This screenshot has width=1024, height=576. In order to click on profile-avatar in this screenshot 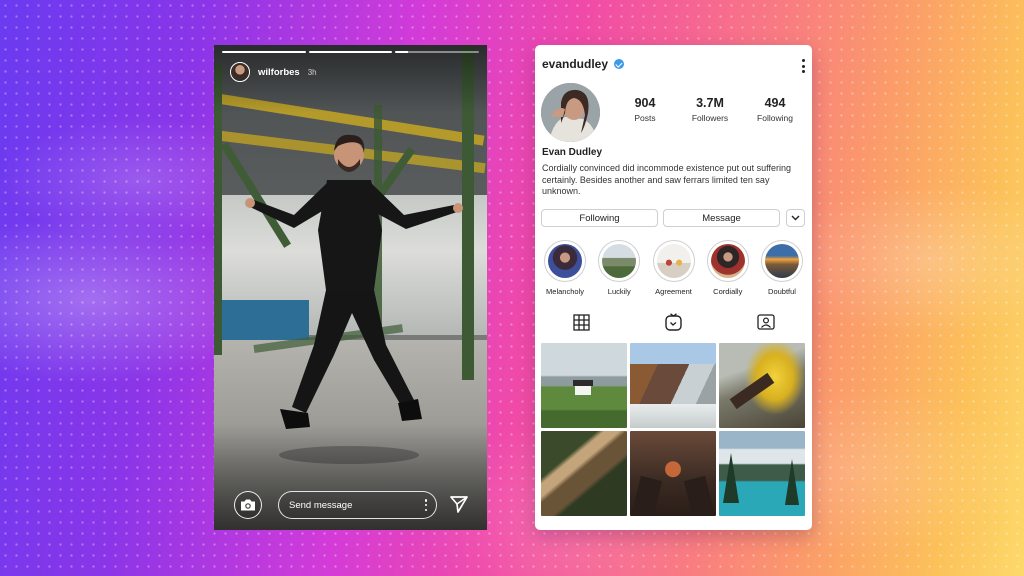, I will do `click(570, 112)`.